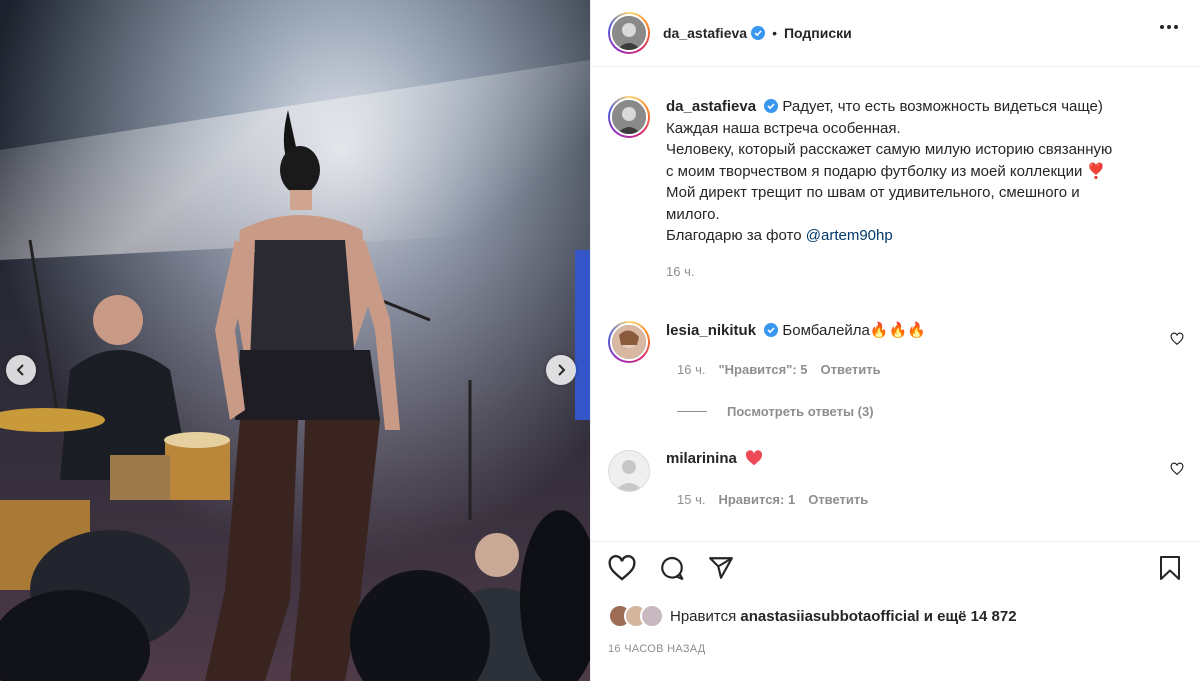 The width and height of the screenshot is (1200, 681). I want to click on post-header: da_astafieva • Подписки, so click(895, 33).